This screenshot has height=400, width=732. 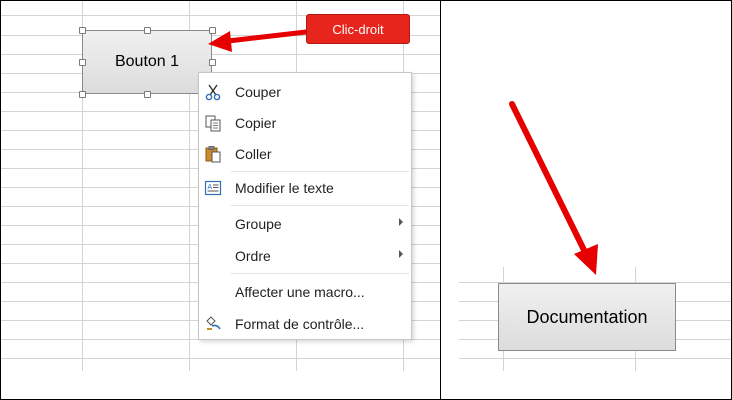 I want to click on callout-label: Clic-droit, so click(x=358, y=29).